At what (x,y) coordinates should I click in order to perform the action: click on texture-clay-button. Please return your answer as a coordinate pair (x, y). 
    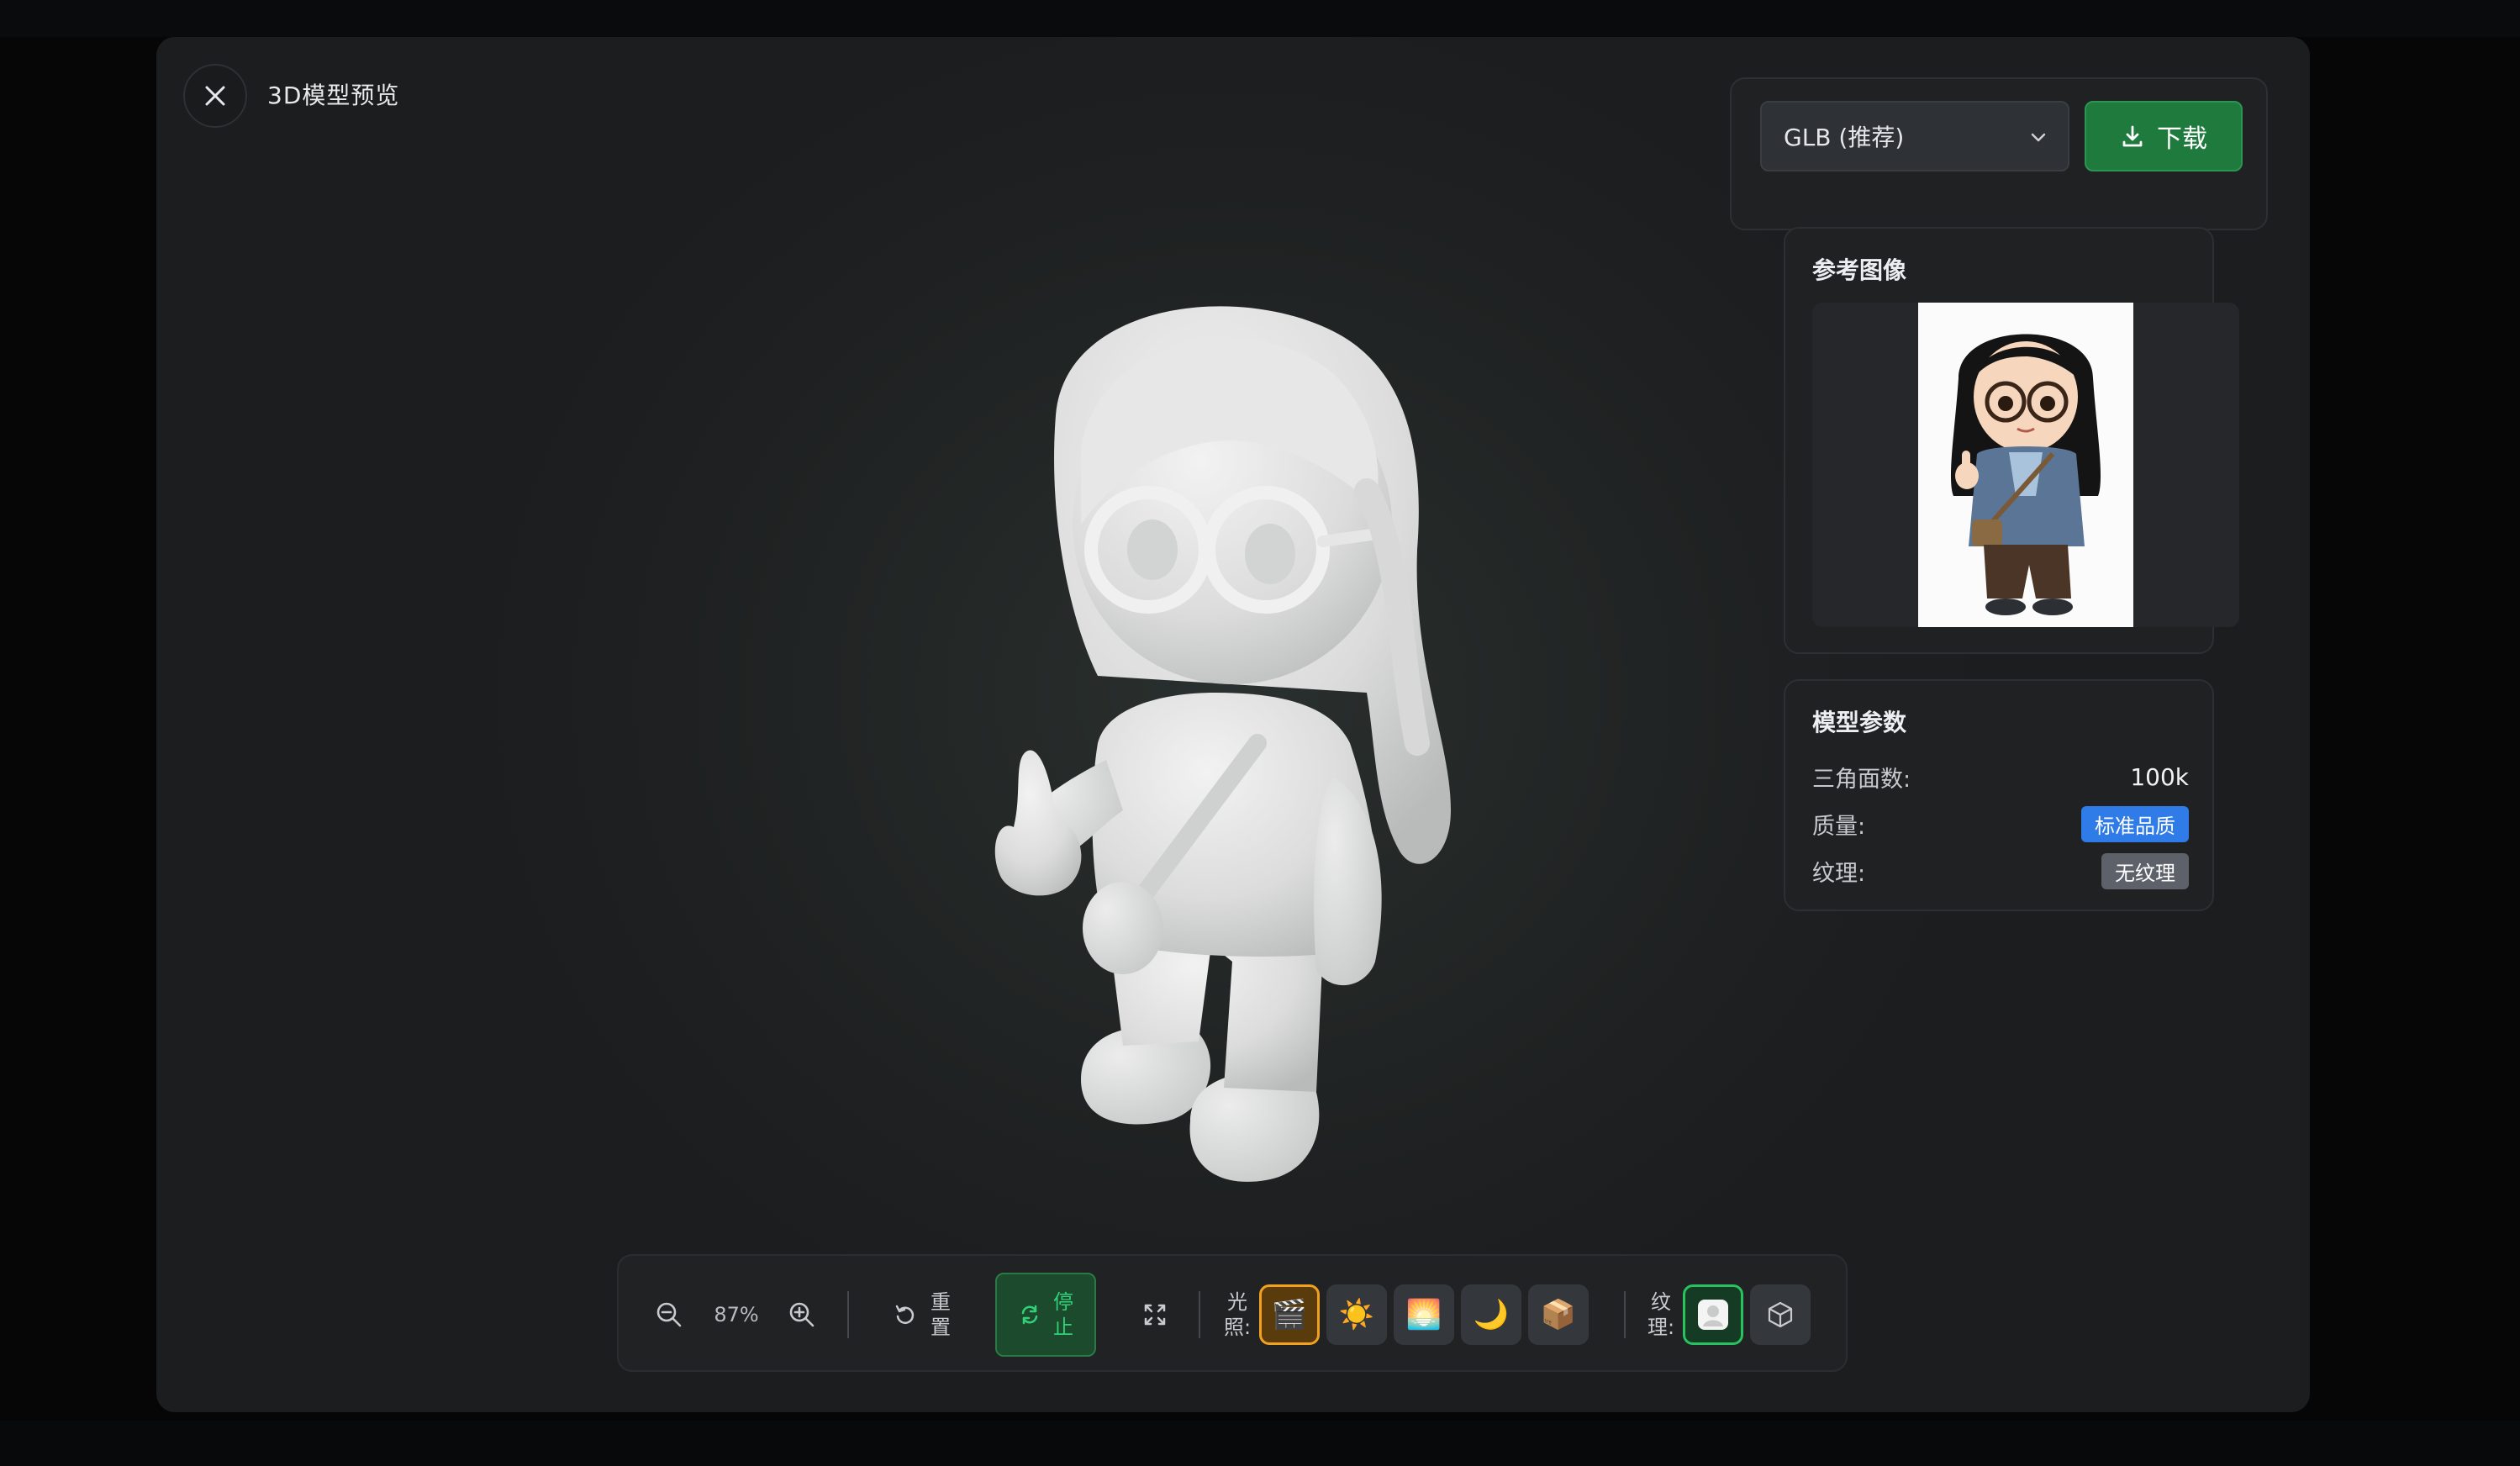
    Looking at the image, I should click on (1713, 1314).